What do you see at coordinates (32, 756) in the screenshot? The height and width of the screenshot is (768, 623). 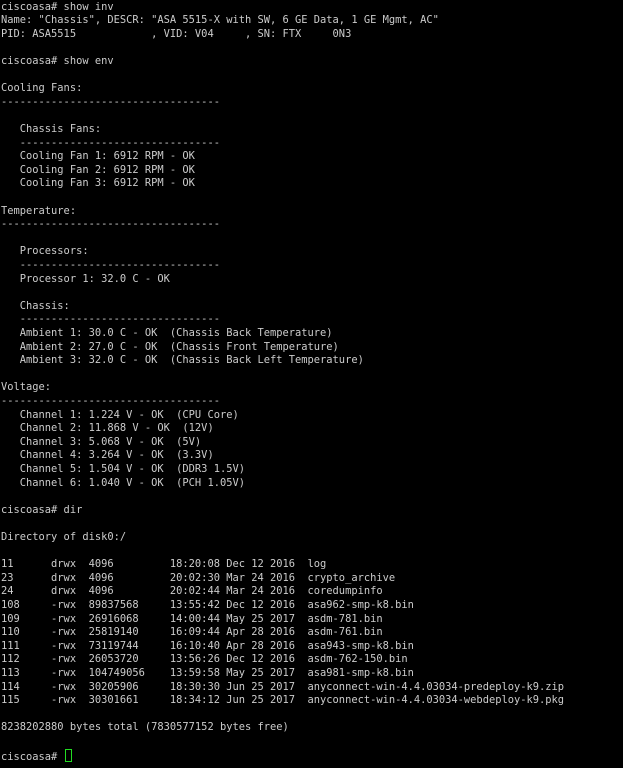 I see `prompt-text: ciscoasa#` at bounding box center [32, 756].